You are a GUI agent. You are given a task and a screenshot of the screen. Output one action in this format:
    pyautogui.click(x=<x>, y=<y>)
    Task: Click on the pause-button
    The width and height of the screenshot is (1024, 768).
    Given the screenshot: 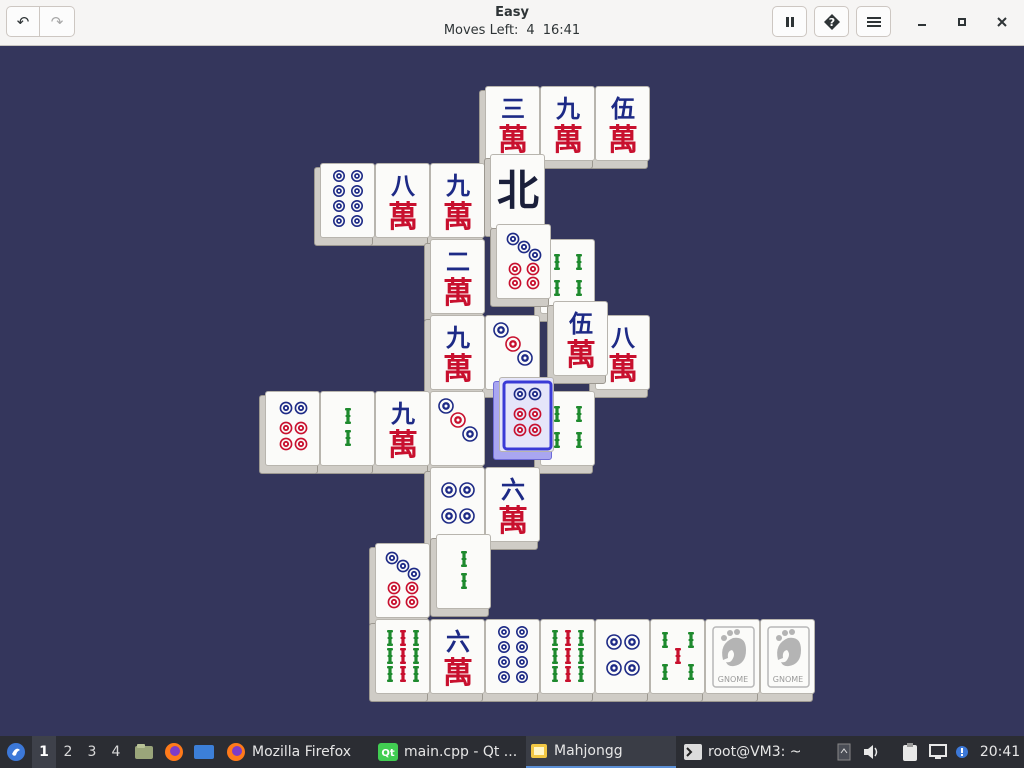 What is the action you would take?
    pyautogui.click(x=789, y=21)
    